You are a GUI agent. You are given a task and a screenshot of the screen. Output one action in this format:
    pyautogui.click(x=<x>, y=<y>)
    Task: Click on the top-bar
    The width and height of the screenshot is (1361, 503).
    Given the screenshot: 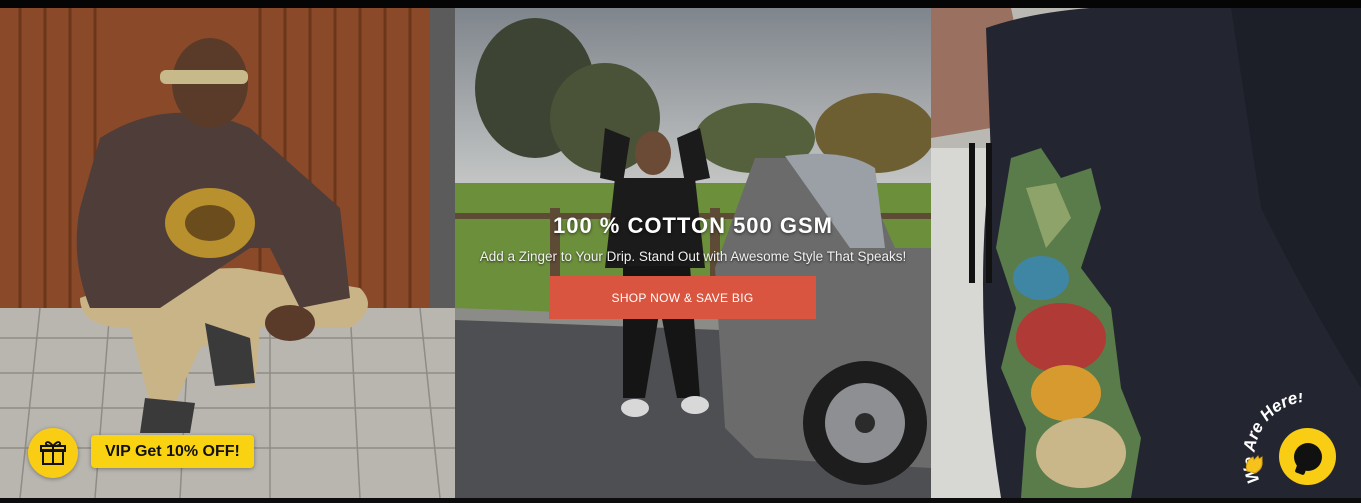 What is the action you would take?
    pyautogui.click(x=680, y=4)
    